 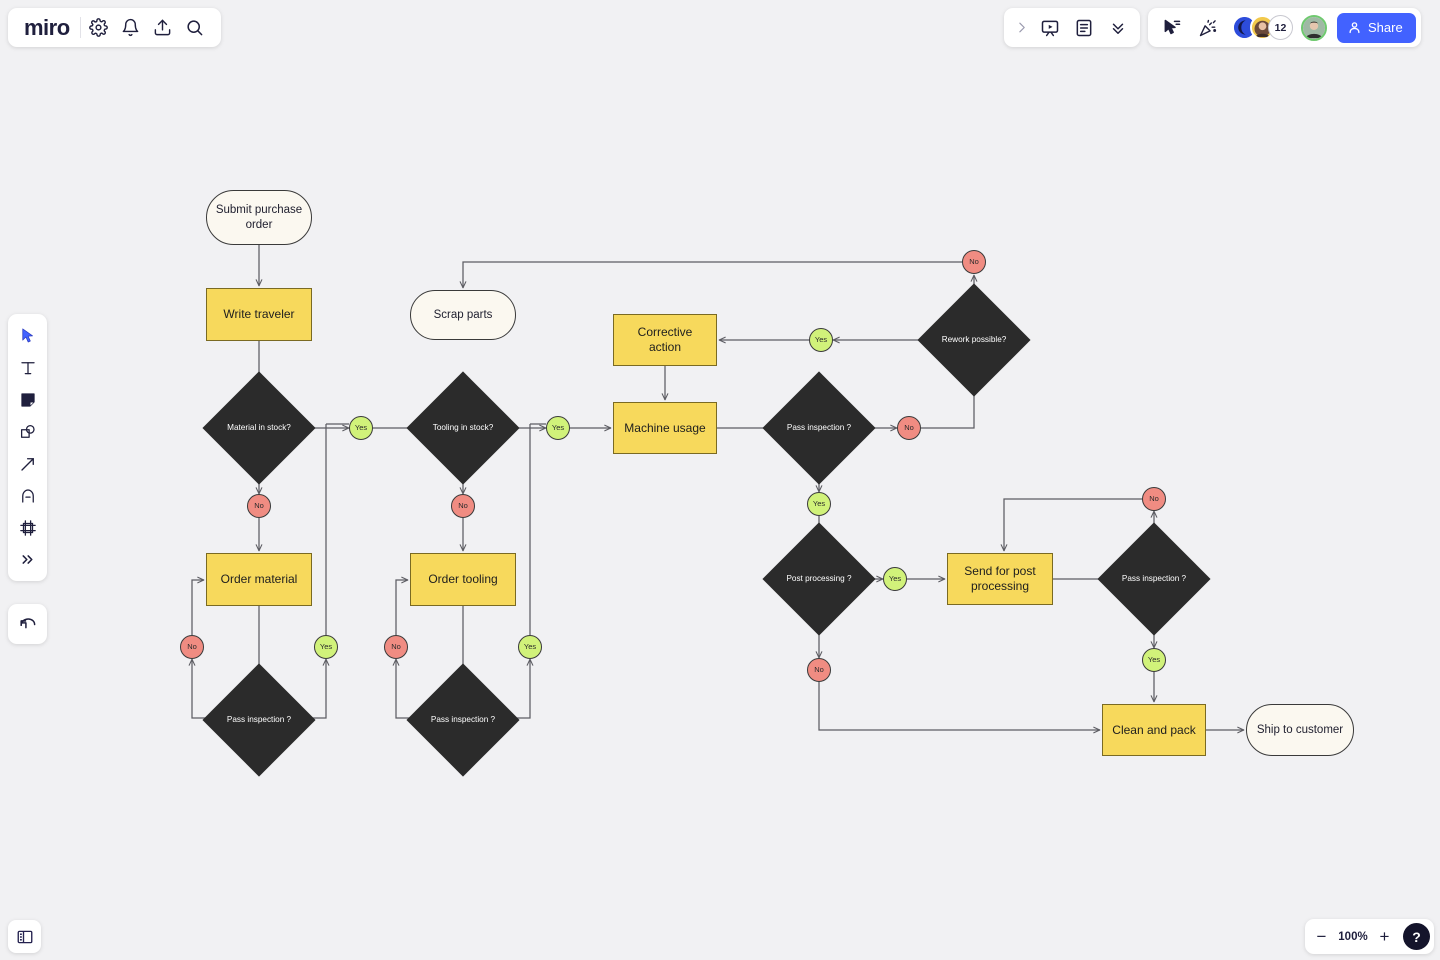 What do you see at coordinates (1084, 28) in the screenshot?
I see `notes-icon` at bounding box center [1084, 28].